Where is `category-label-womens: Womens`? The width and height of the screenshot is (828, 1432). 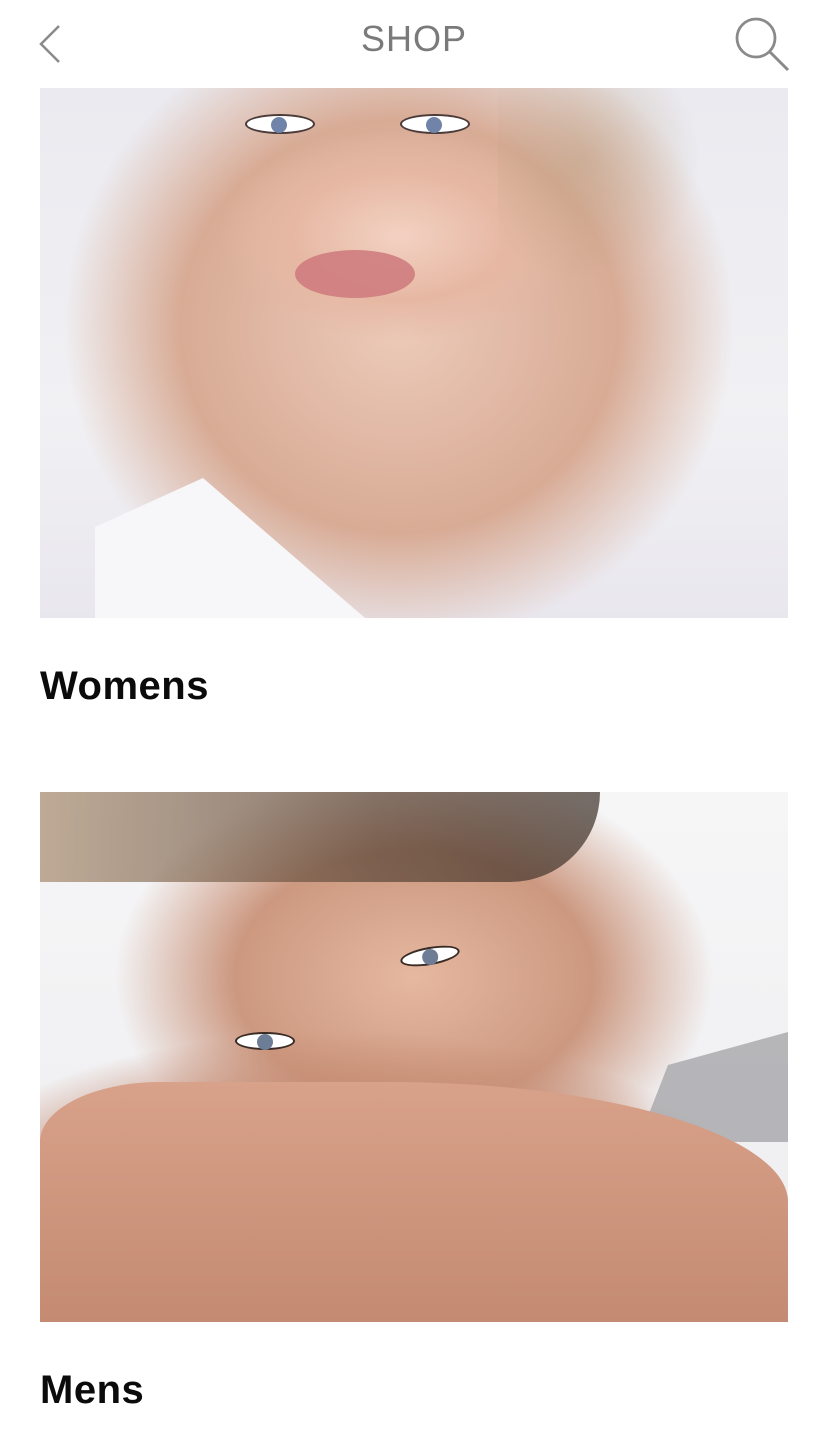 category-label-womens: Womens is located at coordinates (414, 686).